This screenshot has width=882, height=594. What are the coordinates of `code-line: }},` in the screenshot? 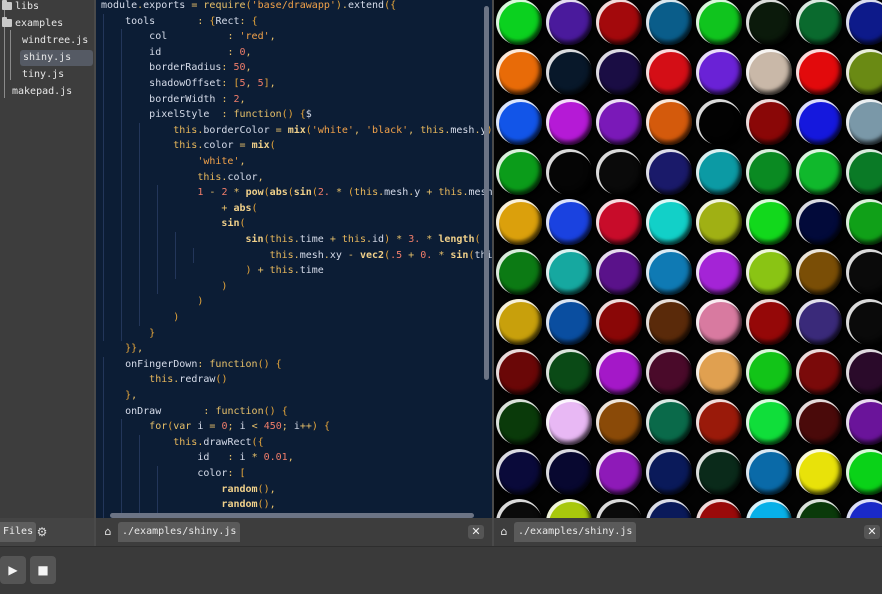 It's located at (134, 349).